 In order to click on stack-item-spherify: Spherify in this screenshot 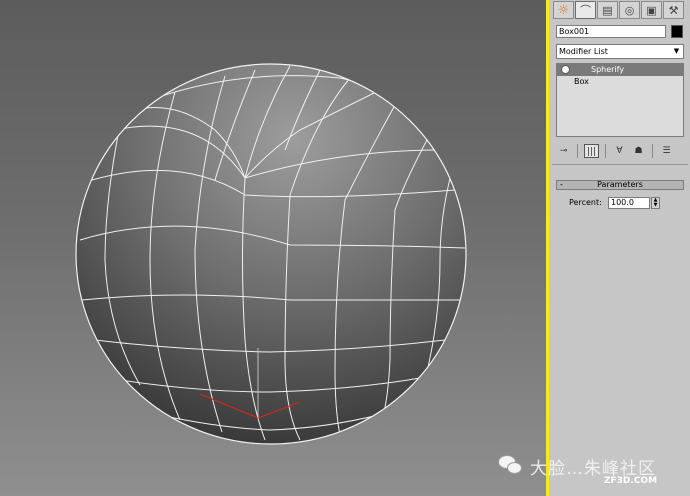, I will do `click(620, 70)`.